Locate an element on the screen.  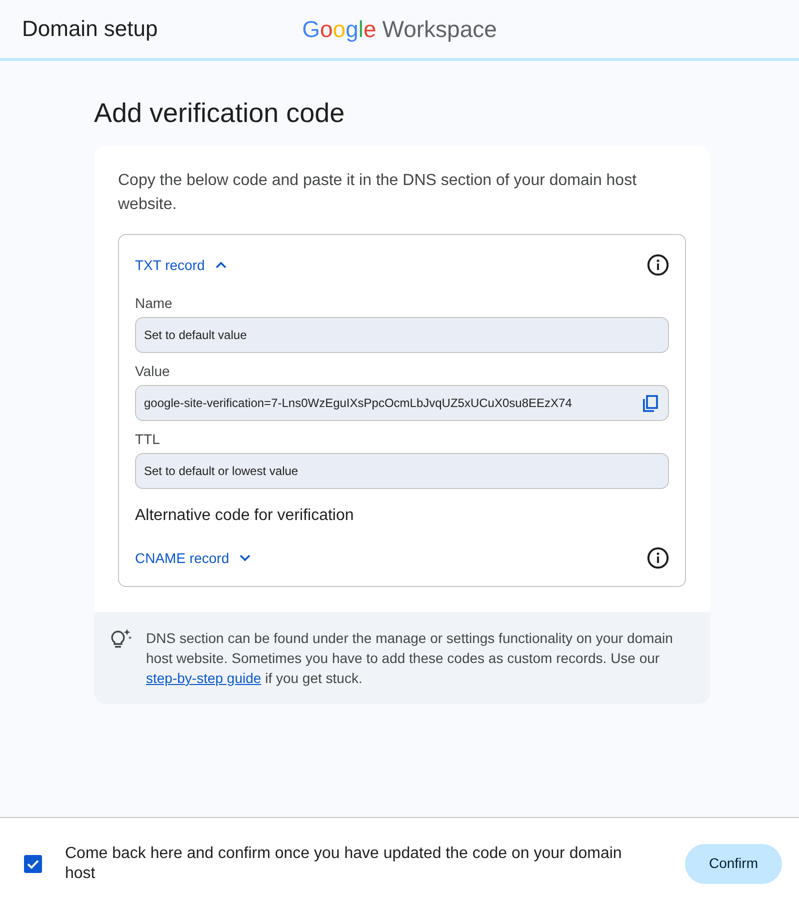
guide-link: step-by-step guide is located at coordinates (204, 678).